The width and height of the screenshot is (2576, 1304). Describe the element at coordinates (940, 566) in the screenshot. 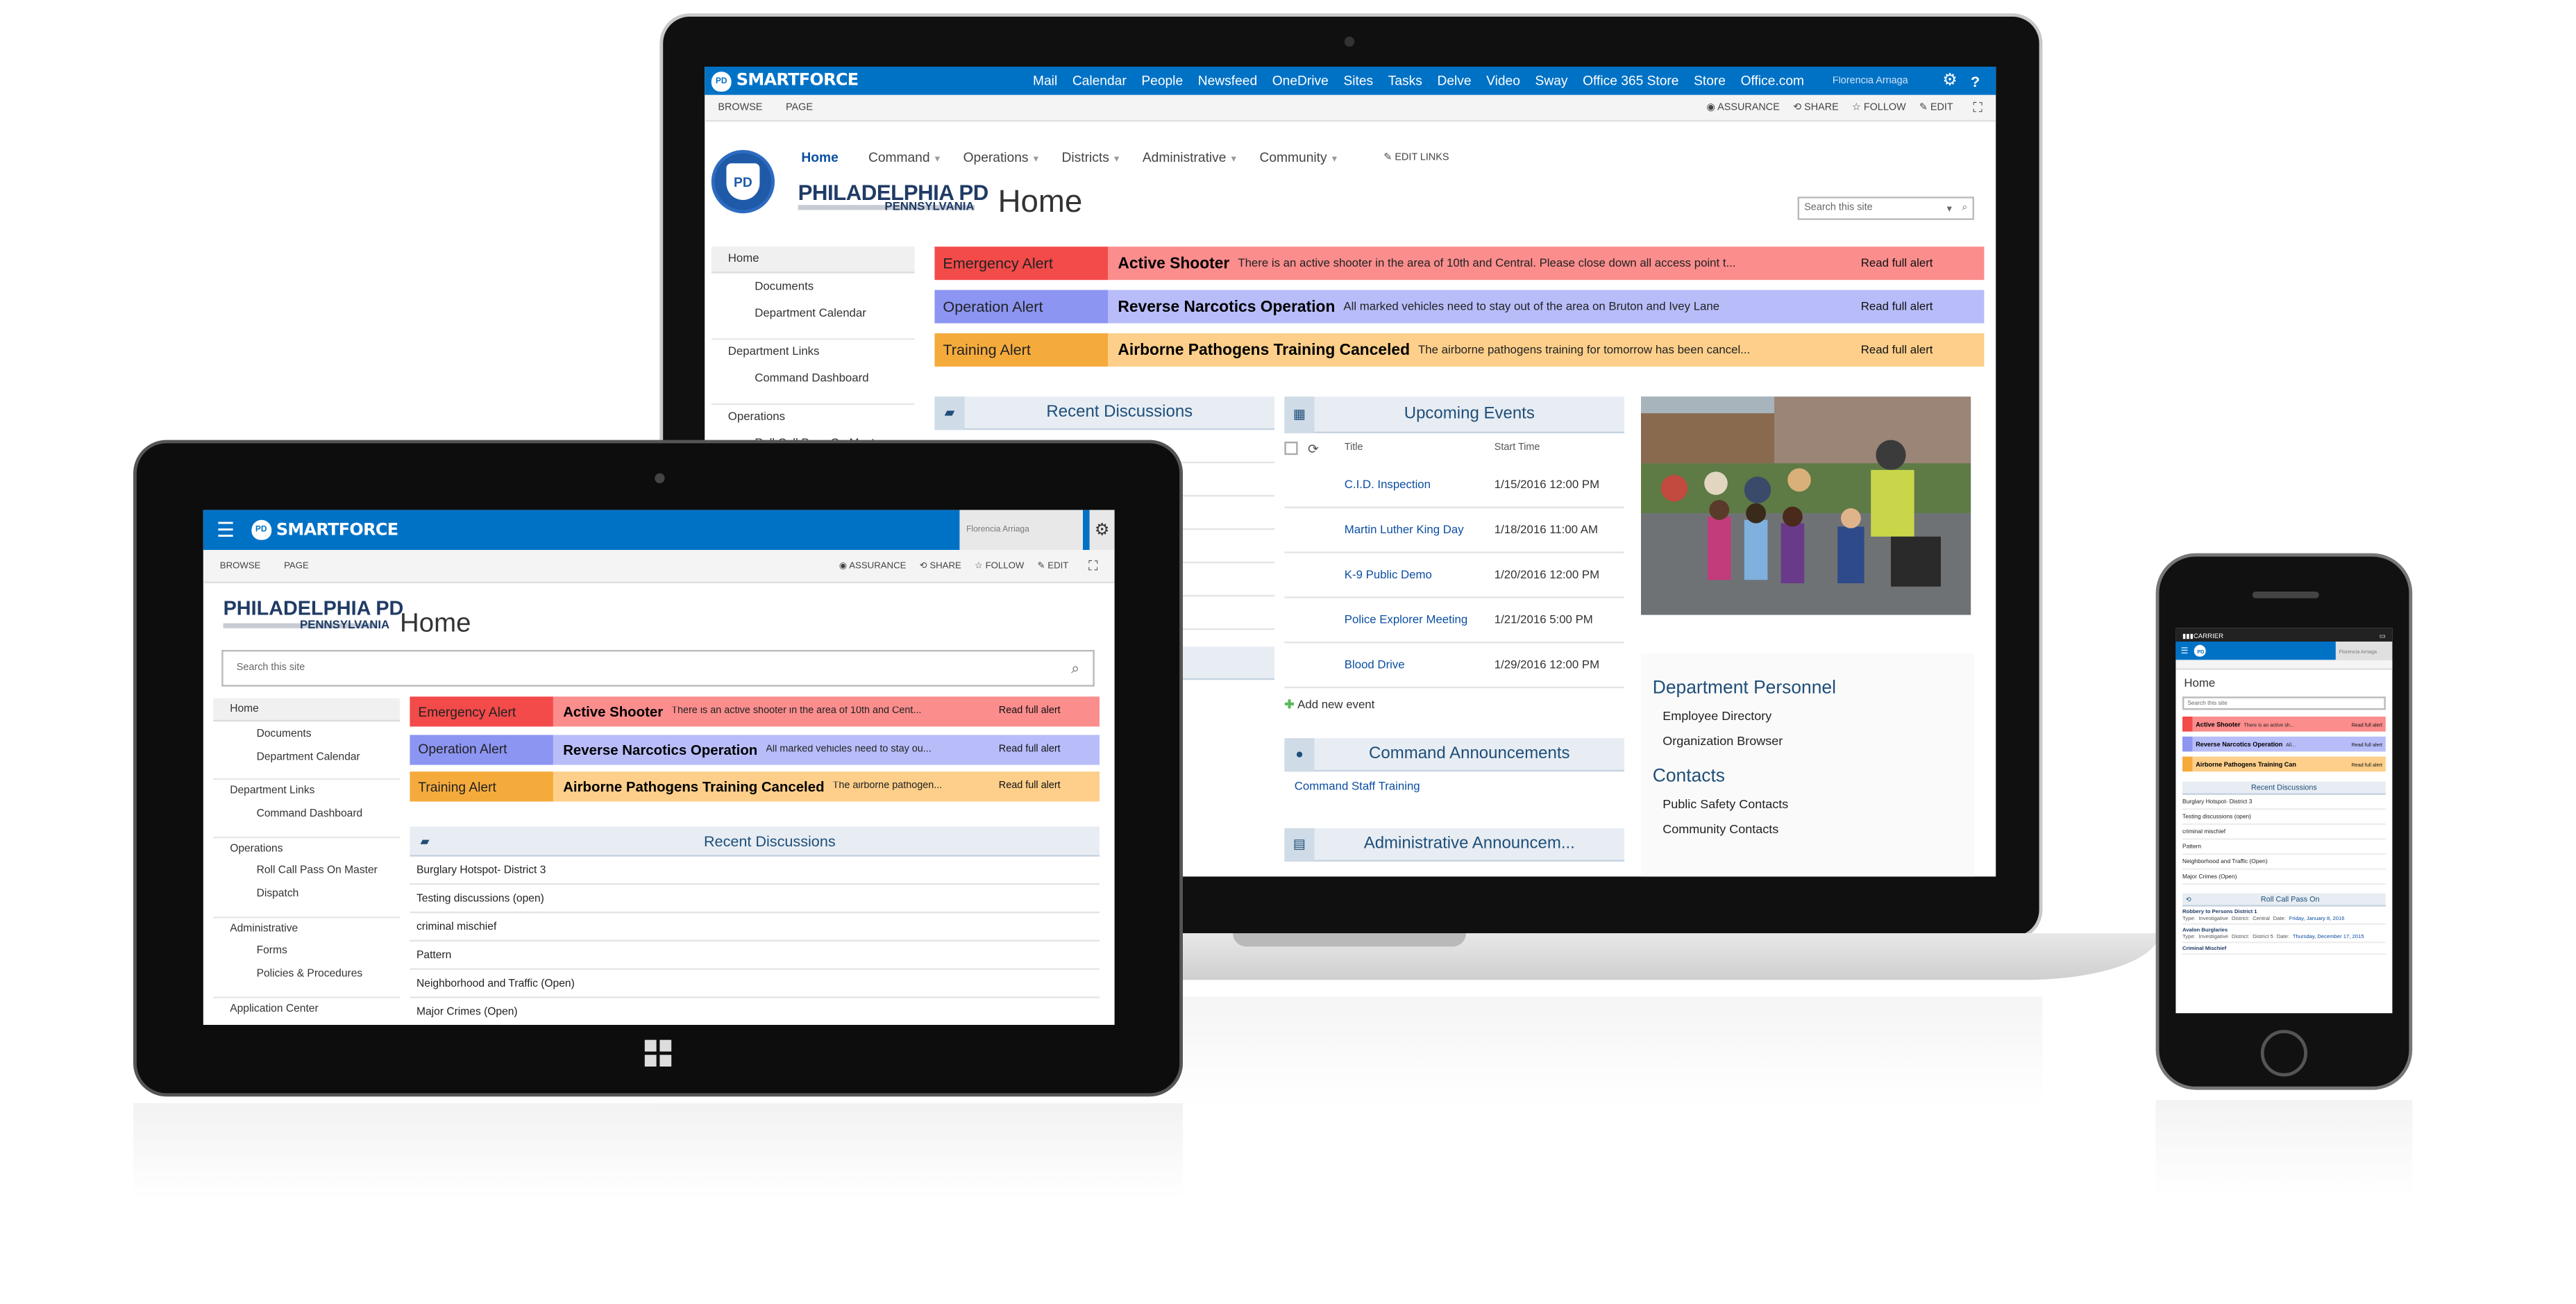

I see `ribbon-share: ⟲ SHARE` at that location.